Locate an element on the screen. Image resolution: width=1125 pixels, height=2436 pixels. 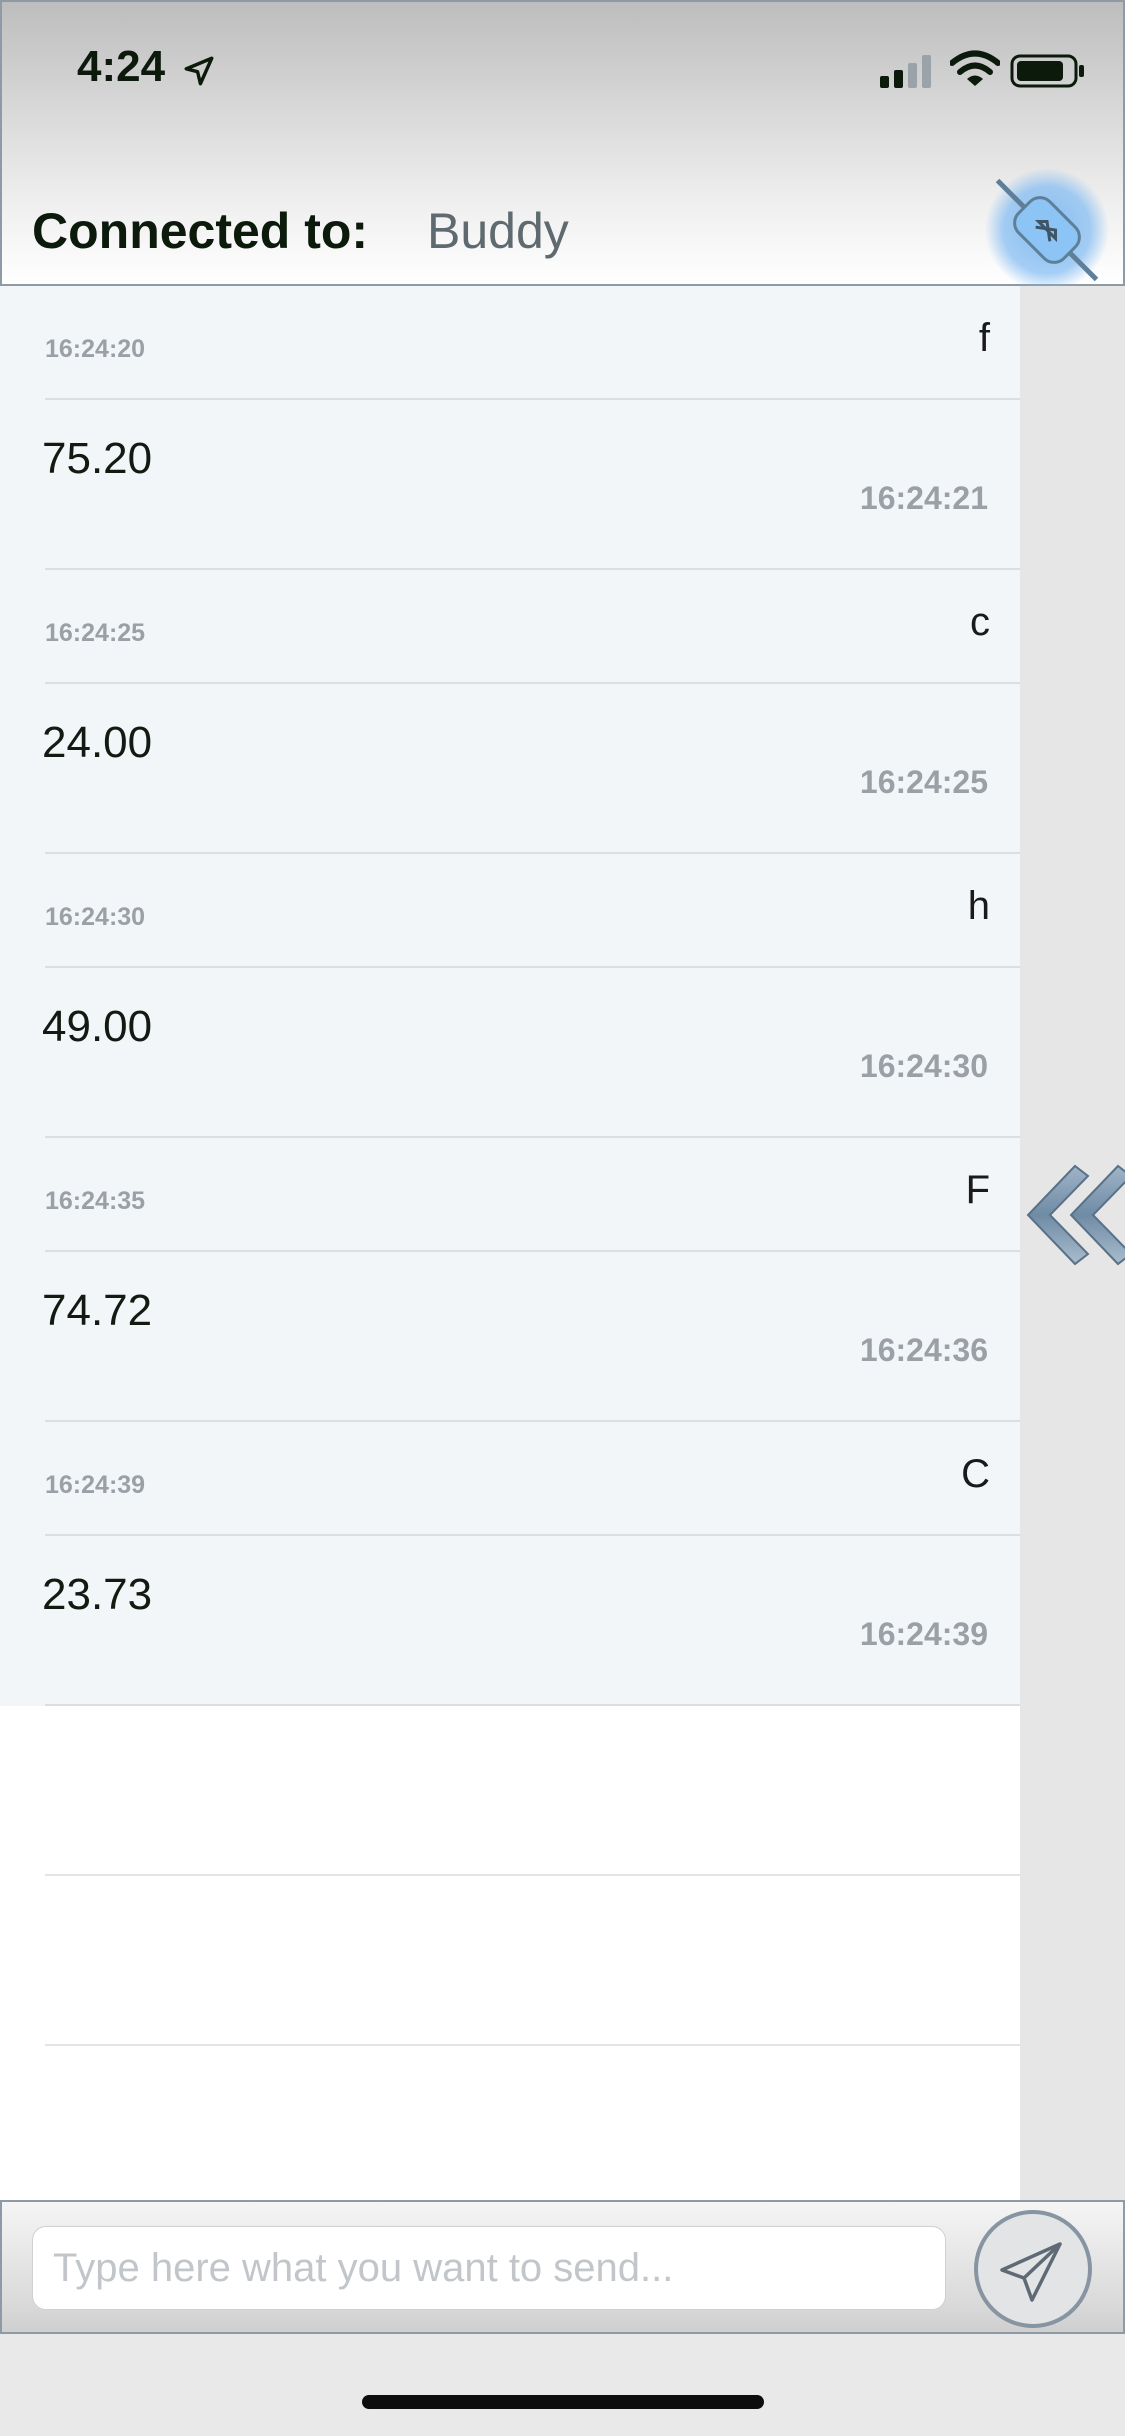
received-timestamp: 16:24:21 is located at coordinates (923, 498).